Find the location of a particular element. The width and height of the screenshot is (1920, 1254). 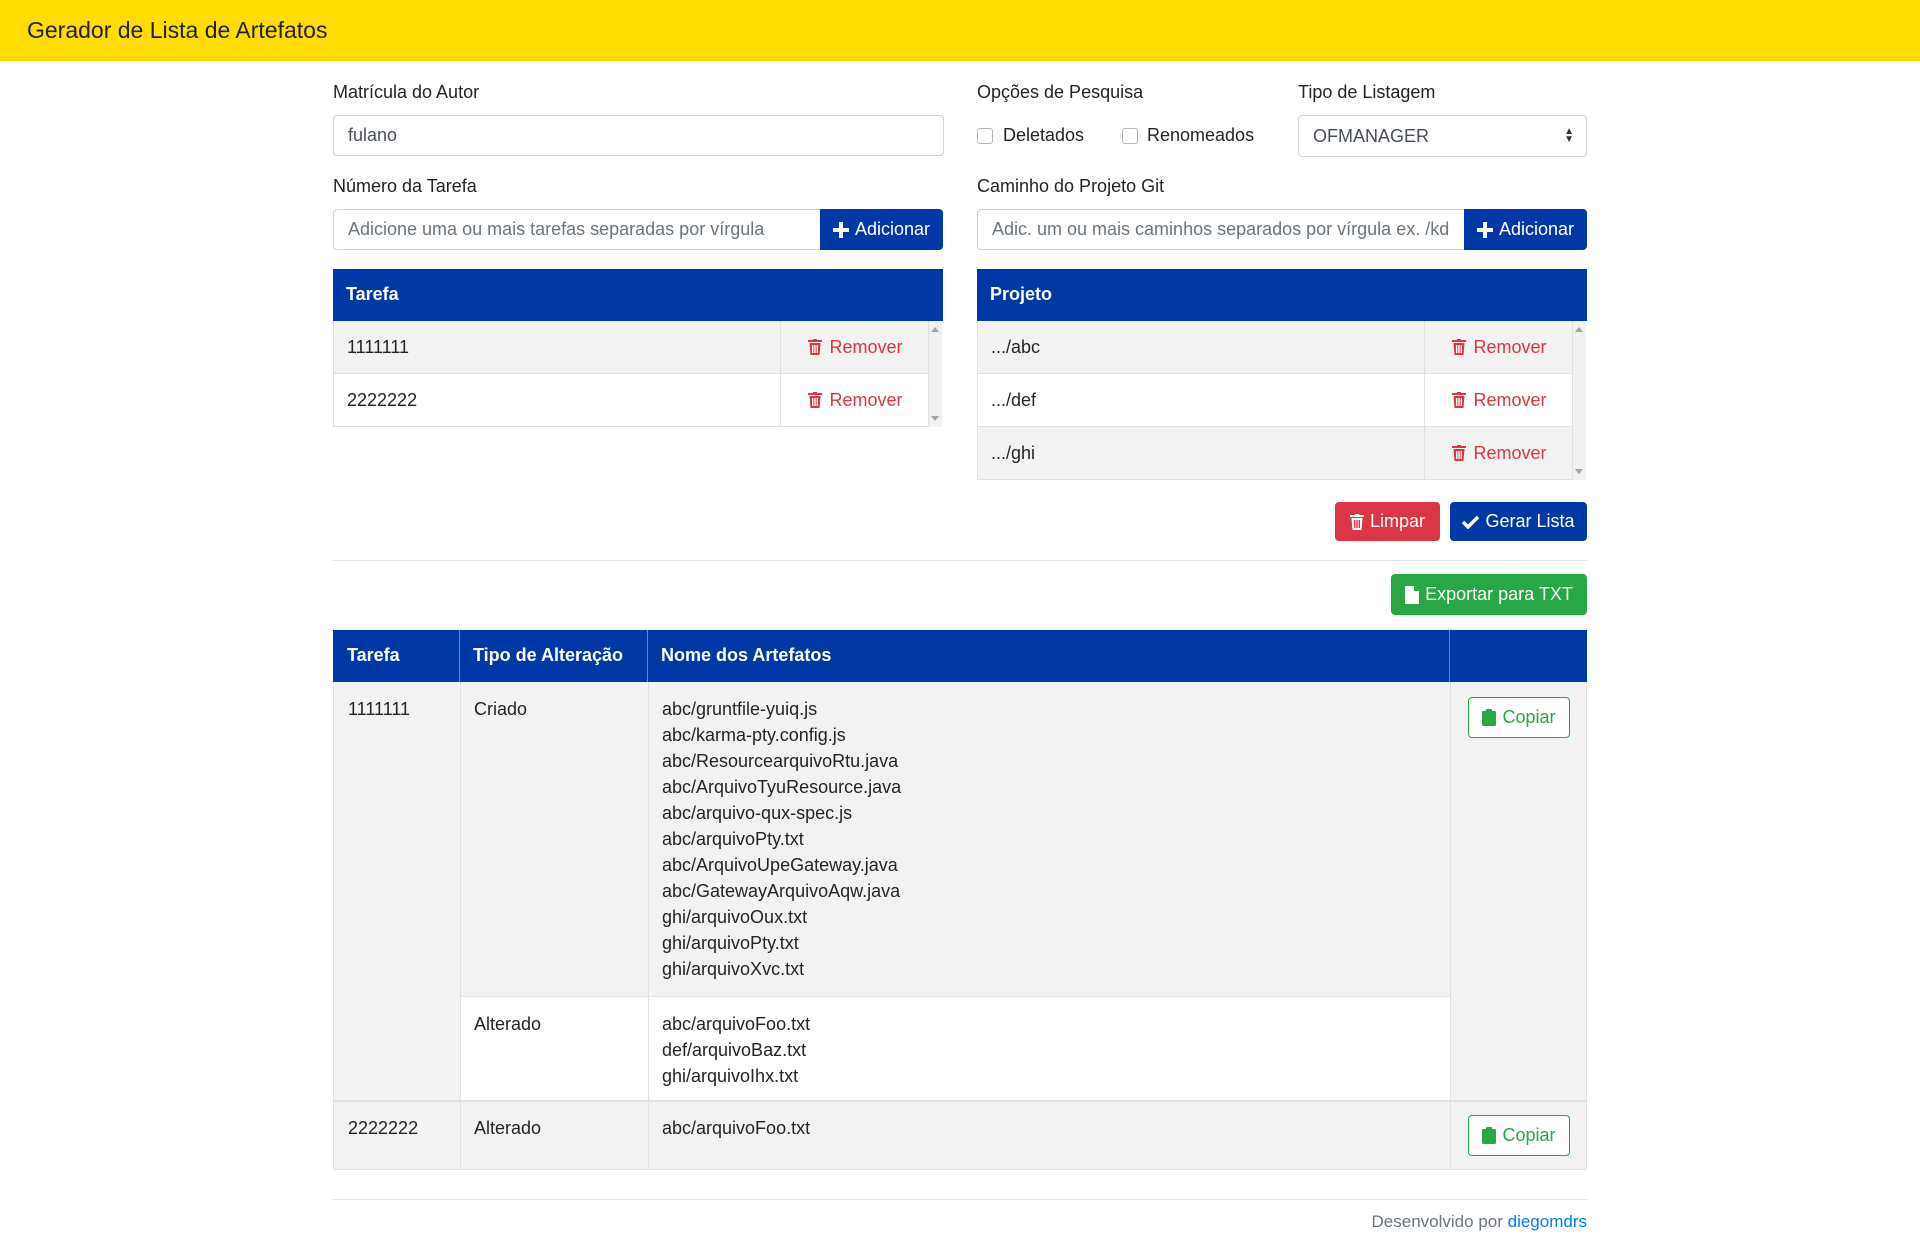

deleted-checkbox is located at coordinates (985, 136).